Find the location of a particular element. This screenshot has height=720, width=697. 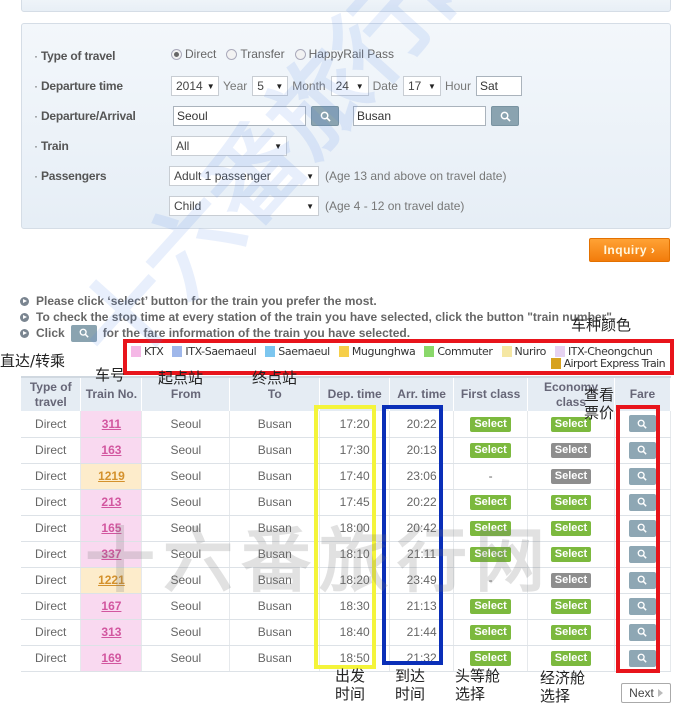

cell-train-no: 213 is located at coordinates (111, 502).